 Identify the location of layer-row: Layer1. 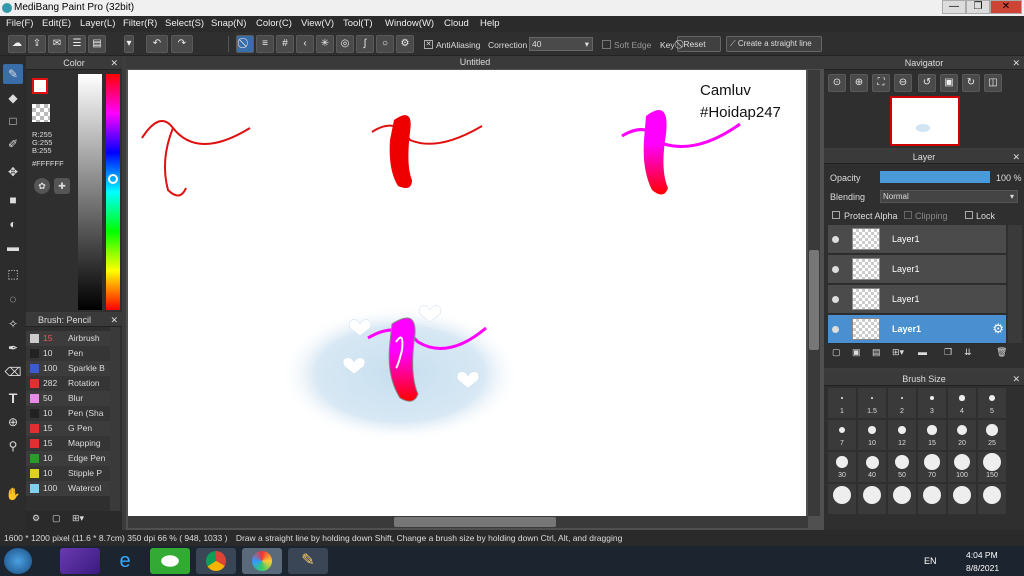
(917, 269).